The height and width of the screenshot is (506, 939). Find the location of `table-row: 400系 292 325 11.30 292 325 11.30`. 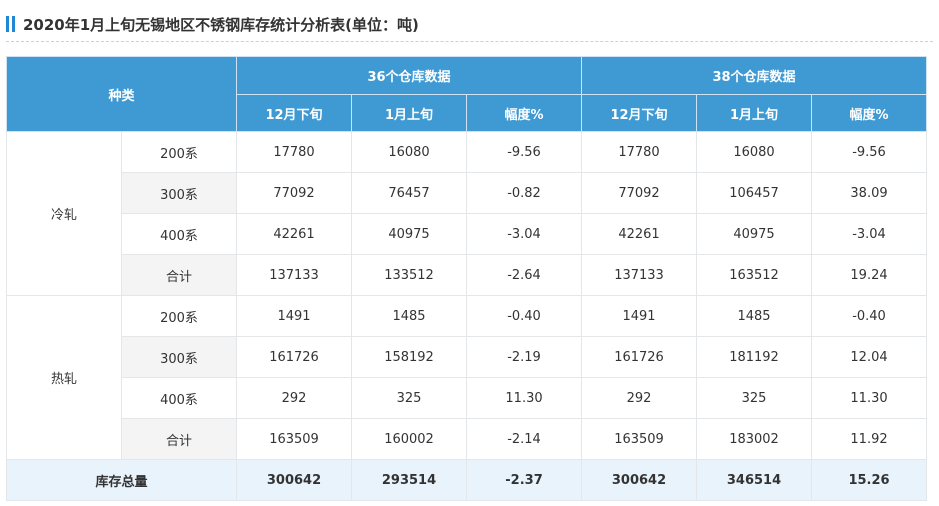

table-row: 400系 292 325 11.30 292 325 11.30 is located at coordinates (467, 398).